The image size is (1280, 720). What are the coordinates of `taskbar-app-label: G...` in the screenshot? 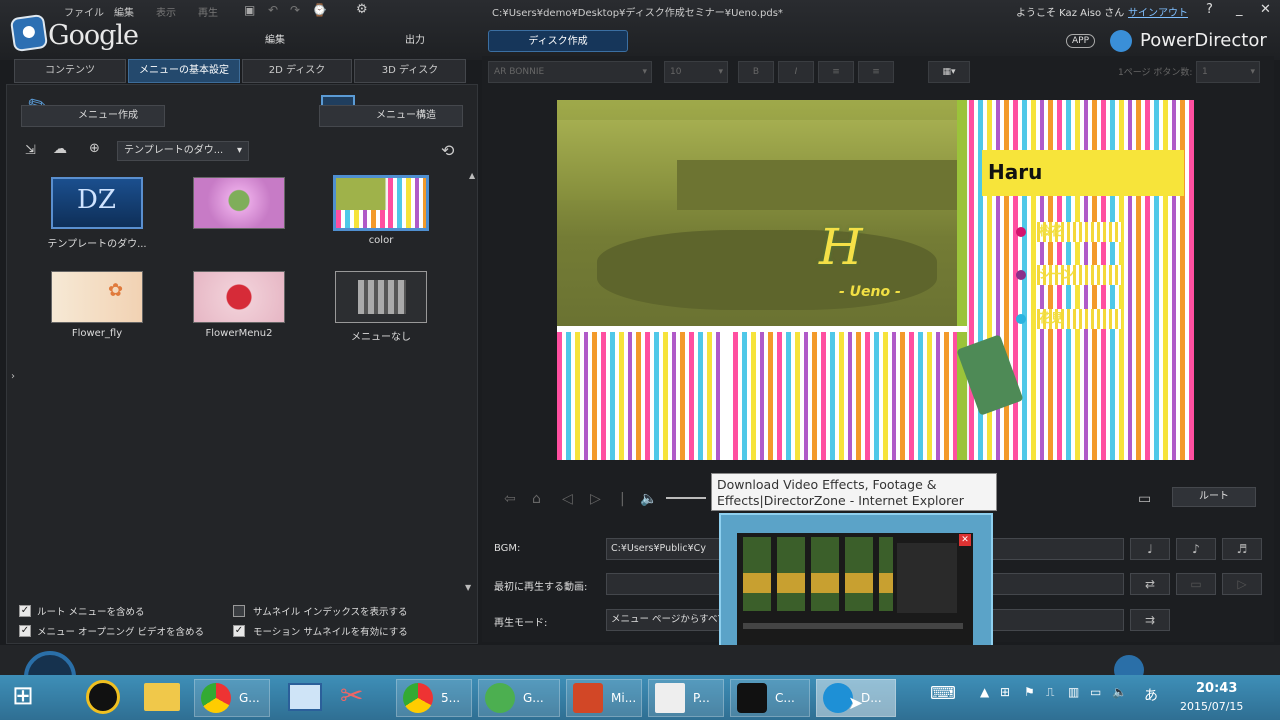 It's located at (249, 698).